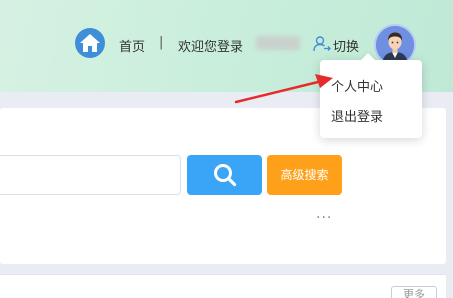  What do you see at coordinates (132, 45) in the screenshot?
I see `nav-home-link: 首页` at bounding box center [132, 45].